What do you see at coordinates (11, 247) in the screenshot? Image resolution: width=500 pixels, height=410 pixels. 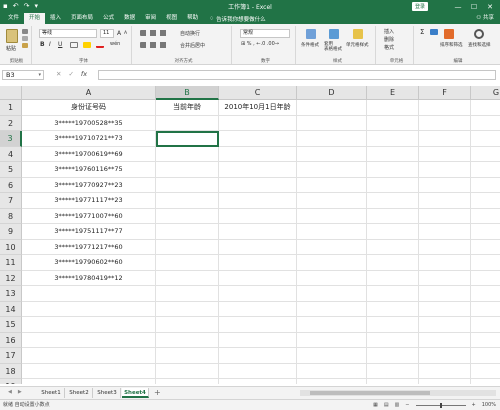 I see `row-header-10: 10` at bounding box center [11, 247].